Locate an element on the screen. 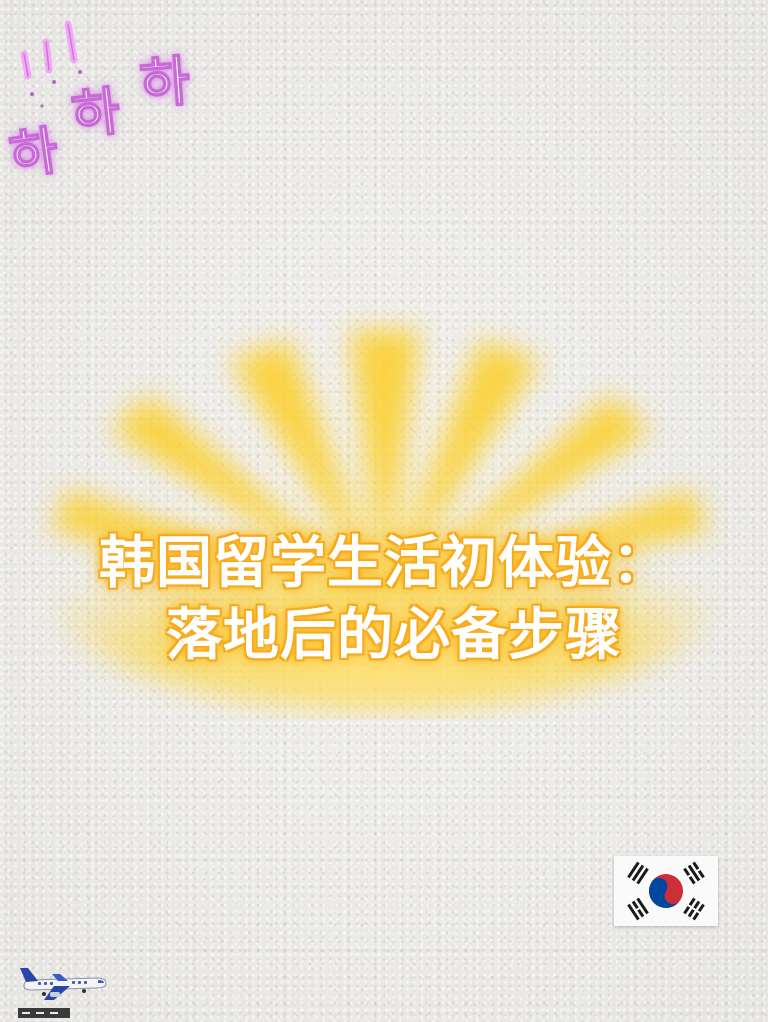 This screenshot has width=768, height=1022. korean-ha-3: 하 is located at coordinates (165, 83).